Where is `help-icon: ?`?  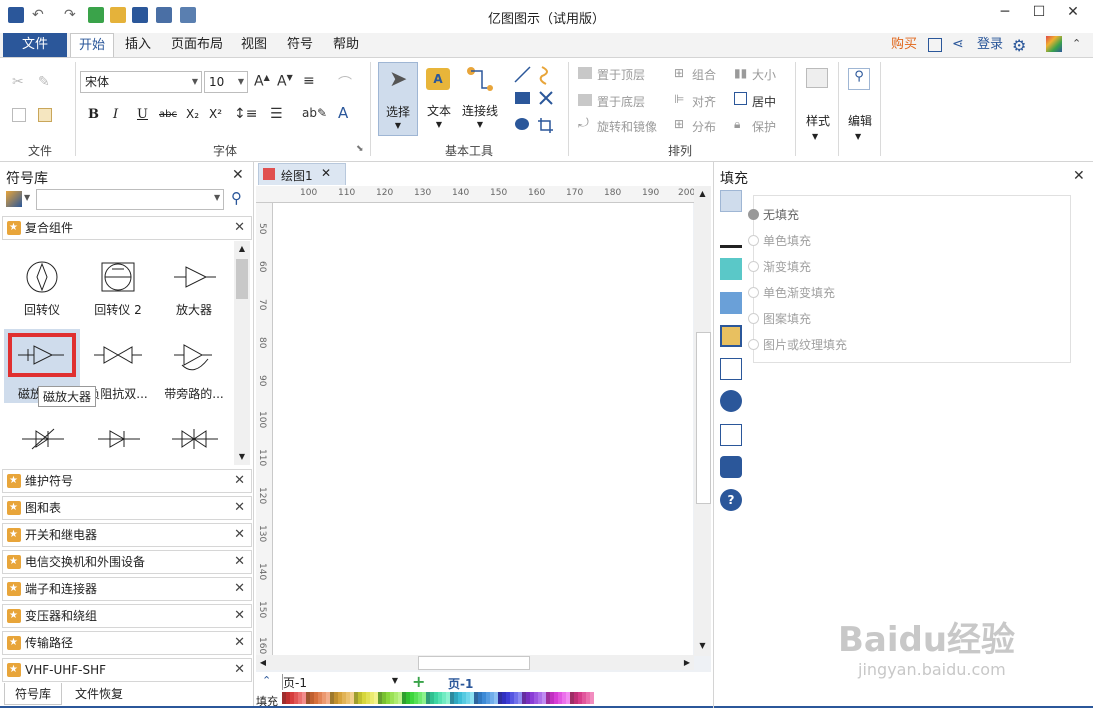
help-icon: ? is located at coordinates (731, 500).